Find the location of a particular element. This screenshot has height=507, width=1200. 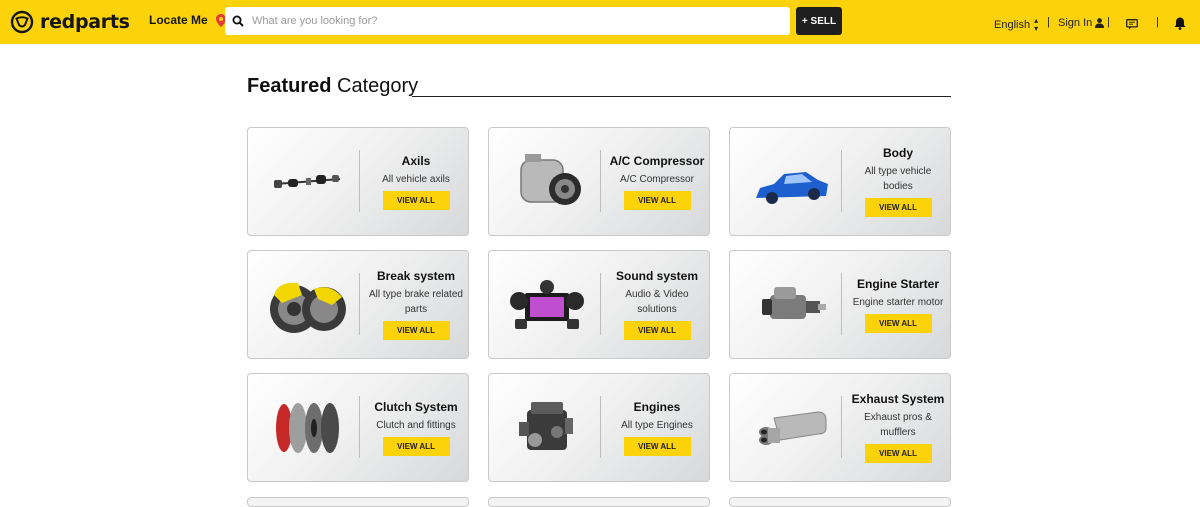

category-name: Engine Starter is located at coordinates (898, 283).